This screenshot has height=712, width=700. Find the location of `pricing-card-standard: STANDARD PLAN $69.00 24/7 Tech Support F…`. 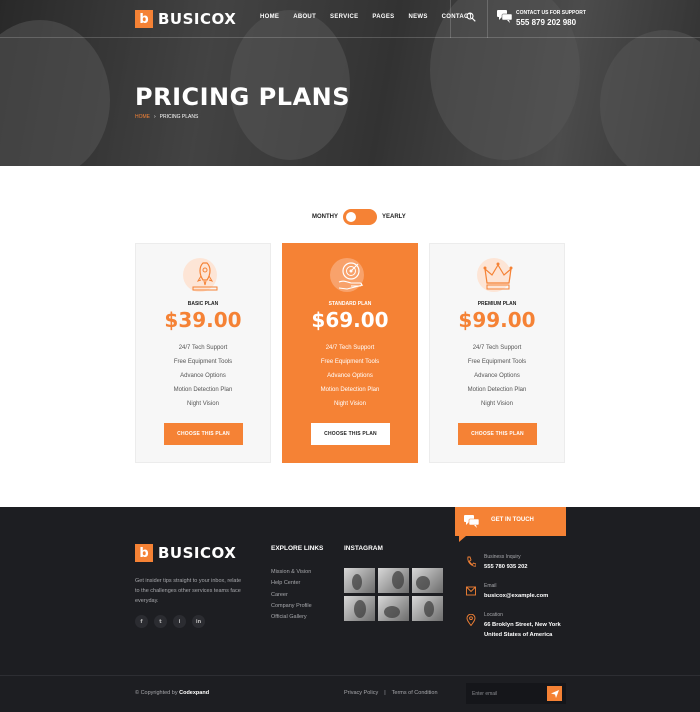

pricing-card-standard: STANDARD PLAN $69.00 24/7 Tech Support F… is located at coordinates (350, 353).